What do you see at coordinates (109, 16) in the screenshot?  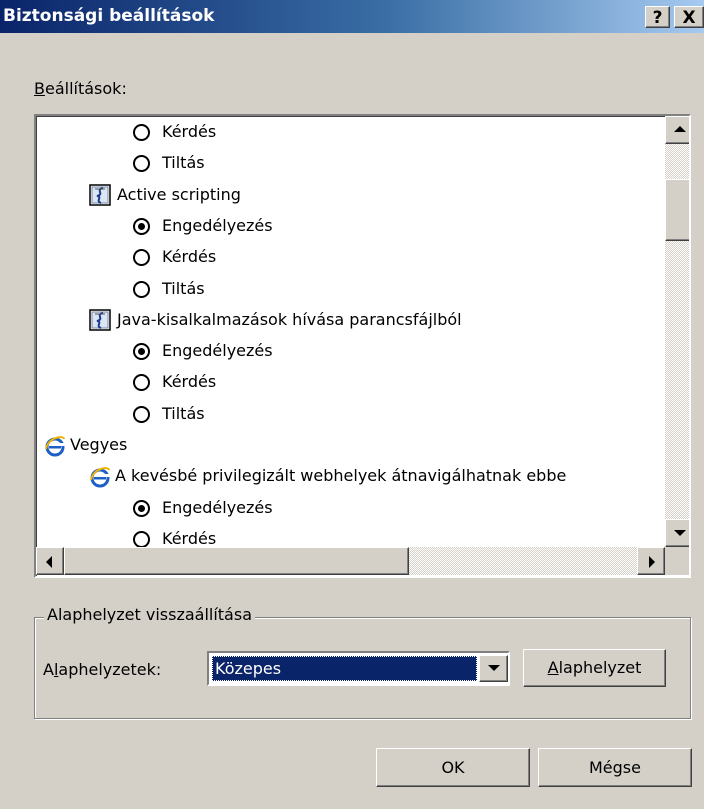 I see `window-title: Biztonsági beállítások` at bounding box center [109, 16].